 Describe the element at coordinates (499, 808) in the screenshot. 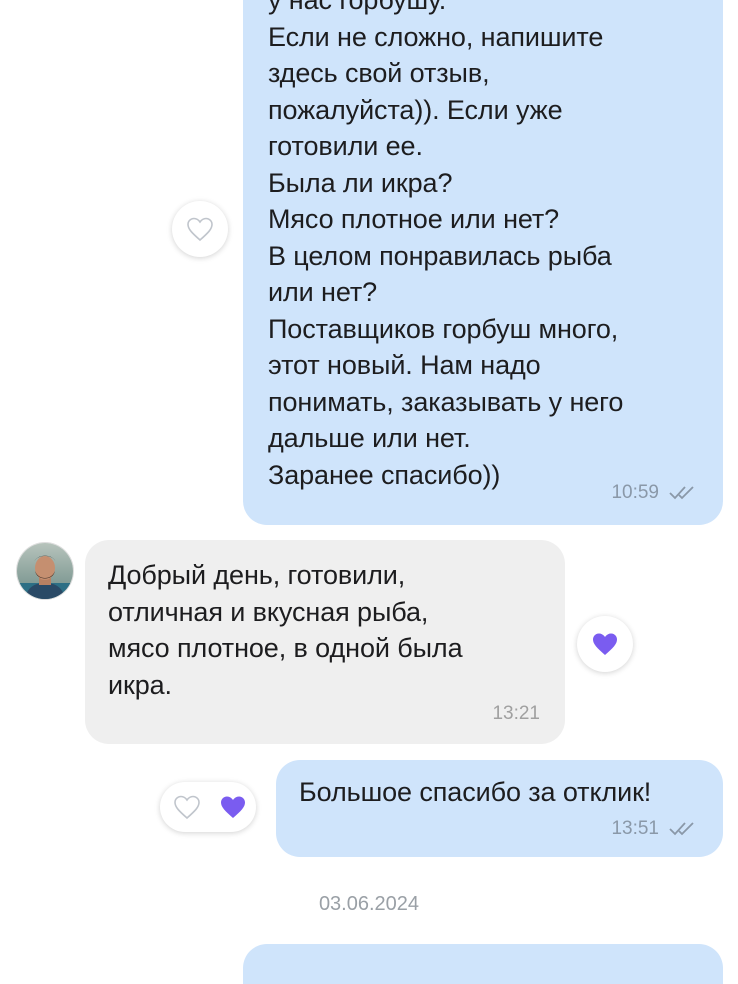

I see `message-bubble-outgoing: Большое спасибо за отклик! 13:51` at that location.